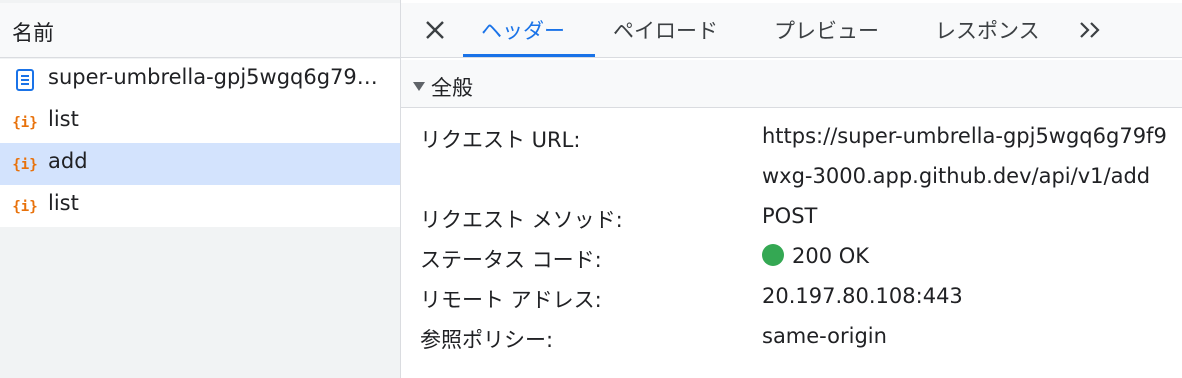 The image size is (1182, 378). What do you see at coordinates (862, 296) in the screenshot?
I see `remote-address-value: 20.197.80.108:443` at bounding box center [862, 296].